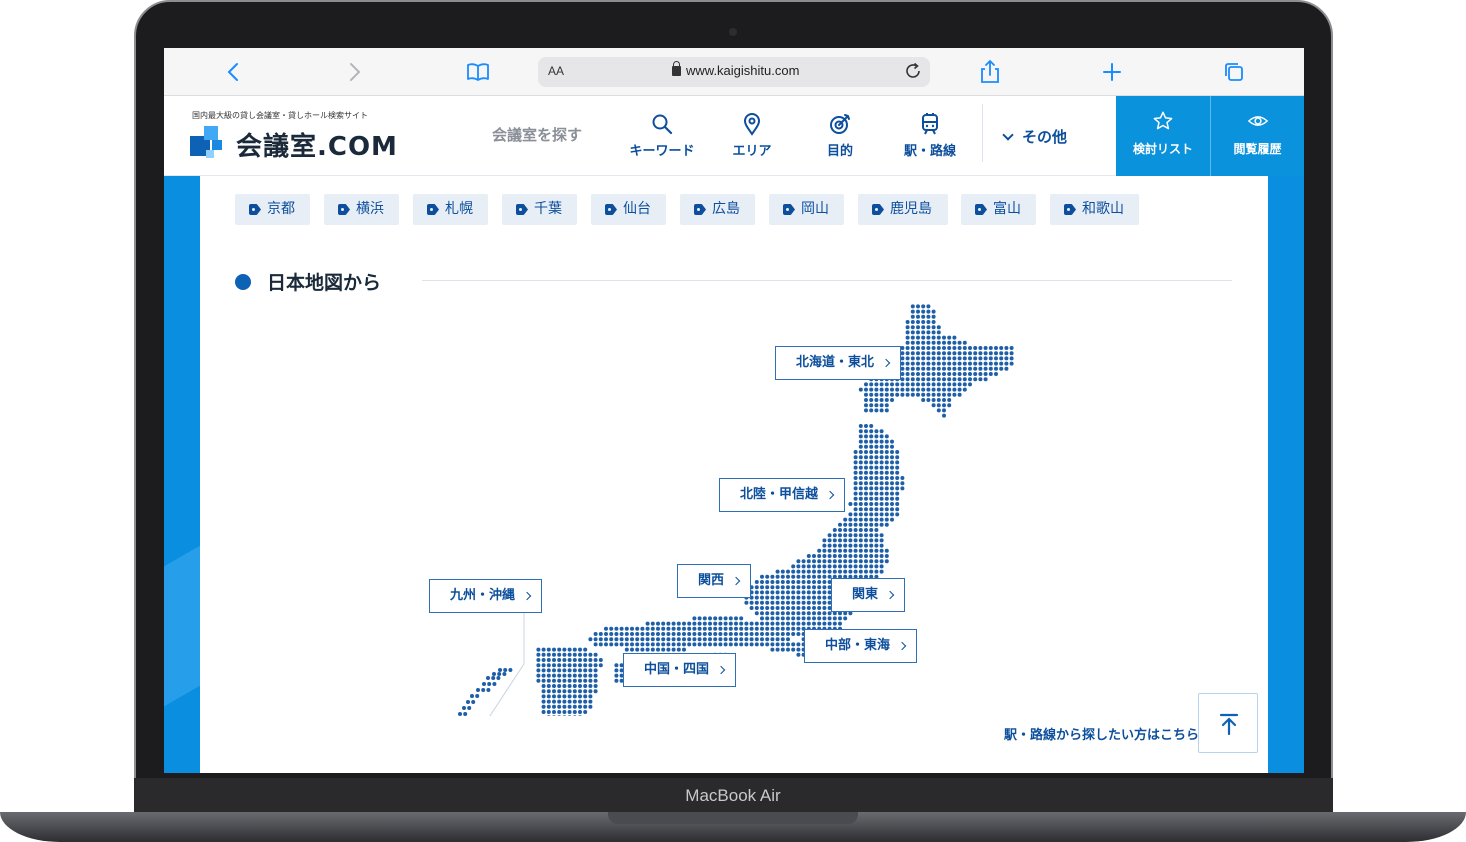 Image resolution: width=1466 pixels, height=842 pixels. What do you see at coordinates (714, 581) in the screenshot?
I see `region-kansai: 関西` at bounding box center [714, 581].